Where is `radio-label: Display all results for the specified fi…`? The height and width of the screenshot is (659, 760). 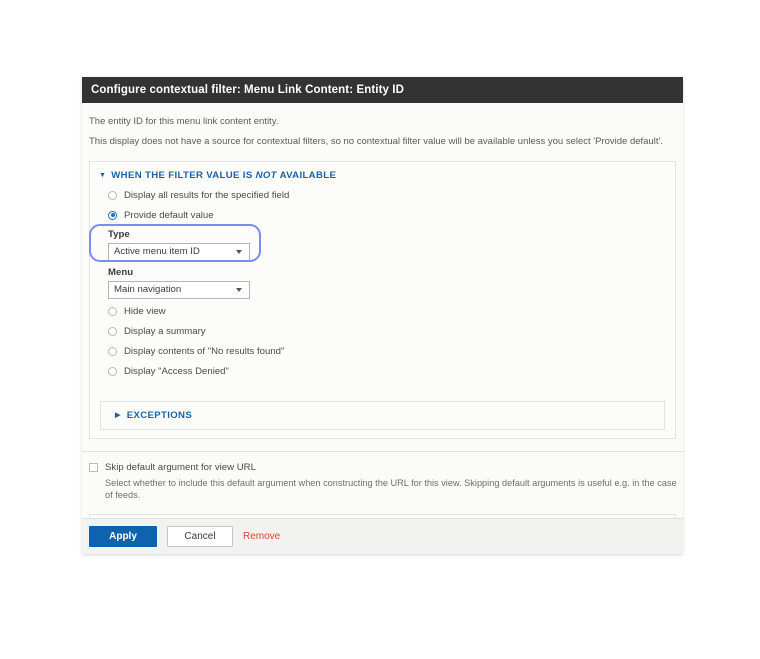
radio-label: Display all results for the specified fi… is located at coordinates (207, 195).